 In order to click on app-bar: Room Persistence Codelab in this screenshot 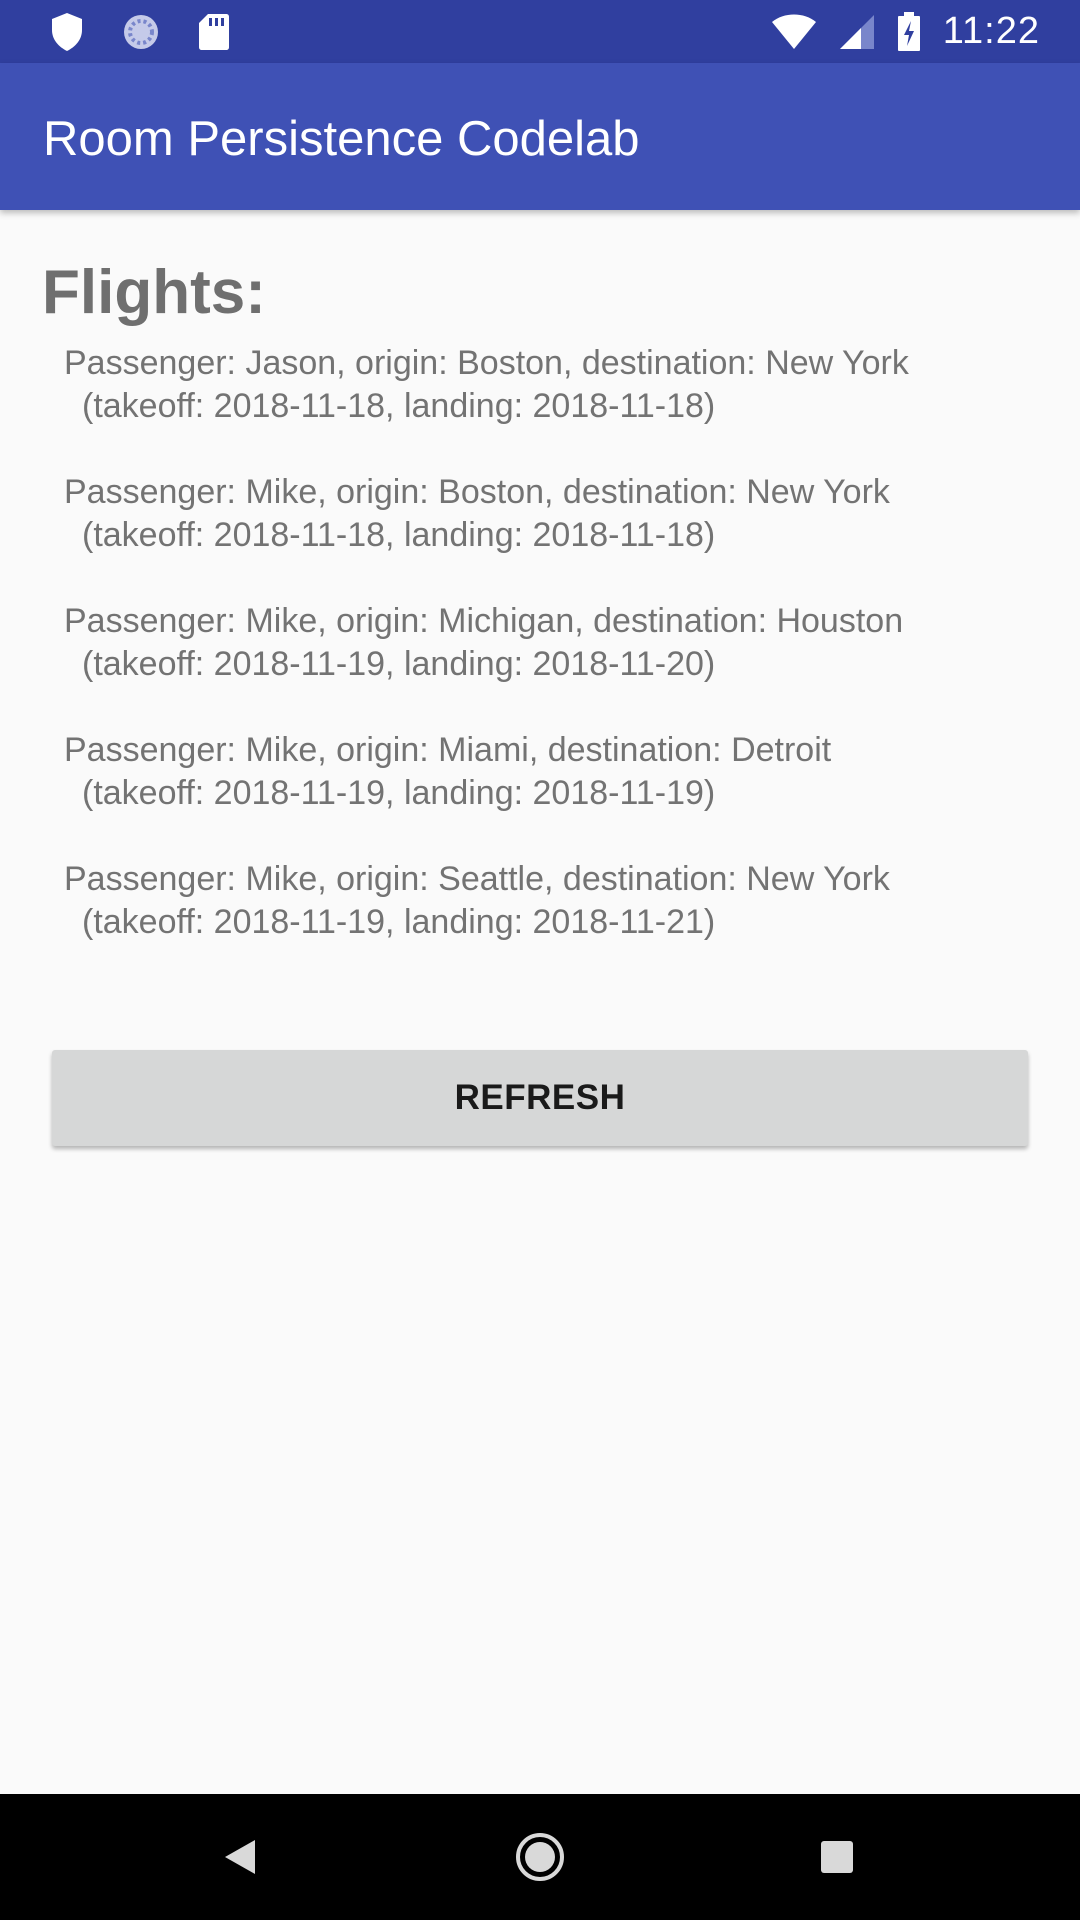, I will do `click(540, 136)`.